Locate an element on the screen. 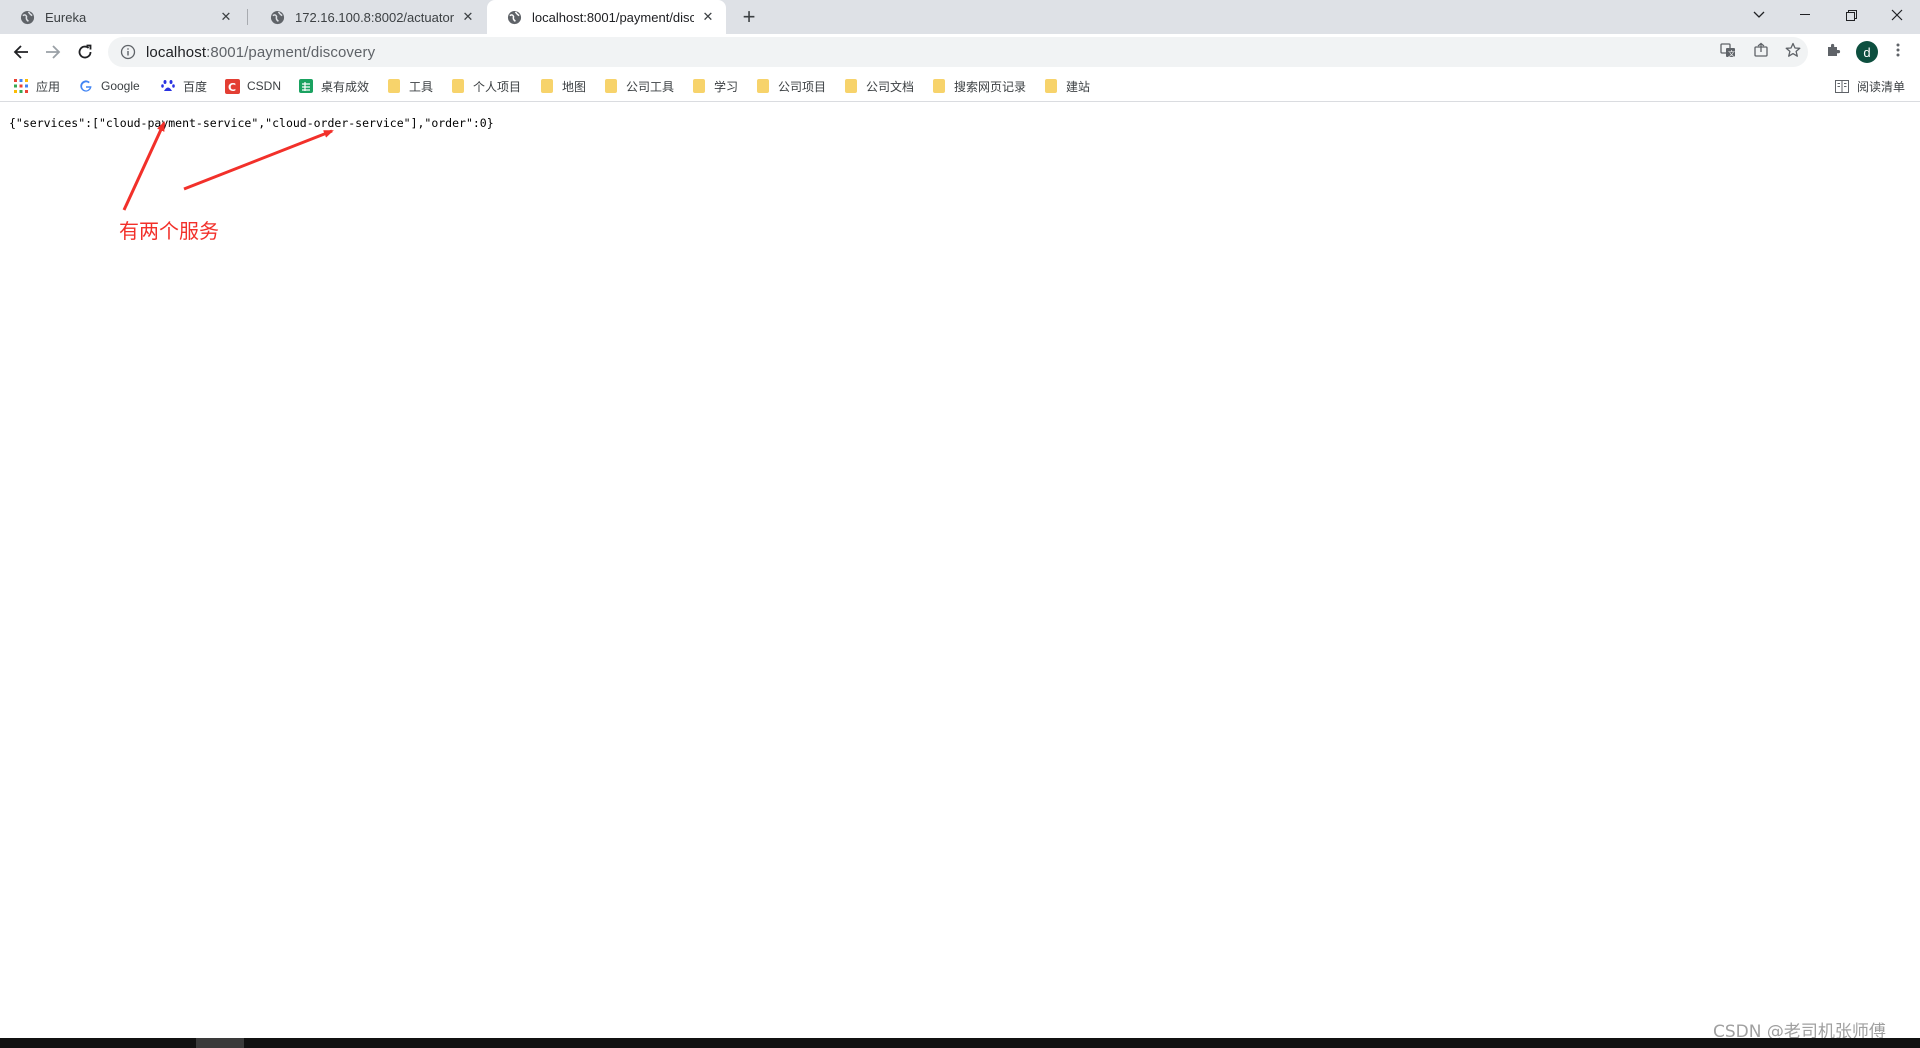 The width and height of the screenshot is (1920, 1048). reload-icon is located at coordinates (85, 51).